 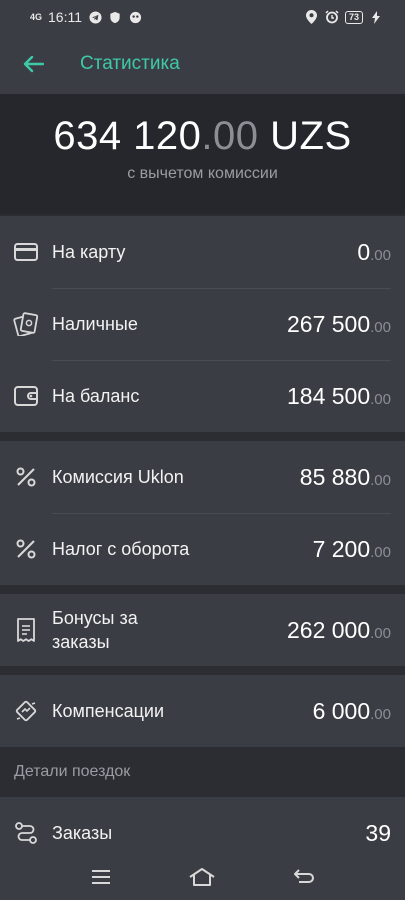 I want to click on row-turnover-tax: Налог с оборота 7 200.00, so click(x=202, y=549).